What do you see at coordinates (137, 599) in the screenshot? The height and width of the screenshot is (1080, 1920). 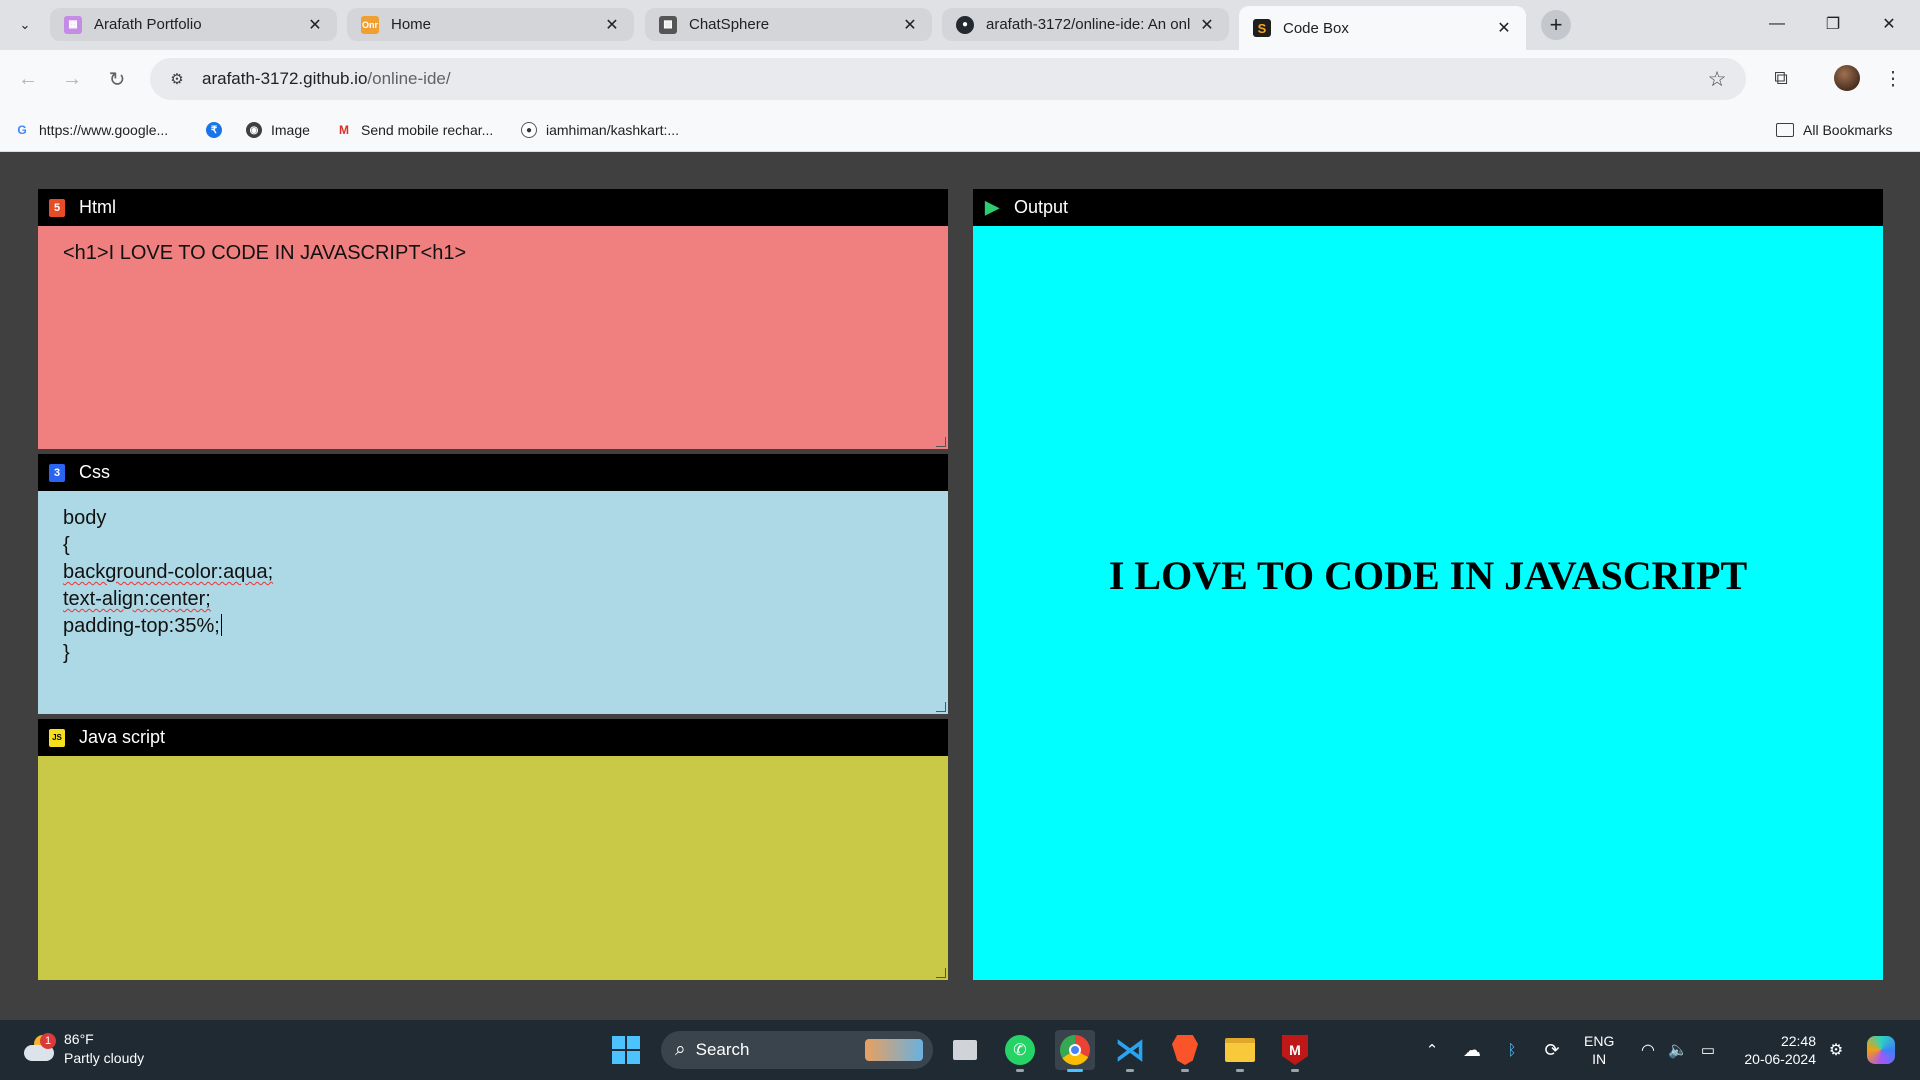 I see `css-line: text-align:center;` at bounding box center [137, 599].